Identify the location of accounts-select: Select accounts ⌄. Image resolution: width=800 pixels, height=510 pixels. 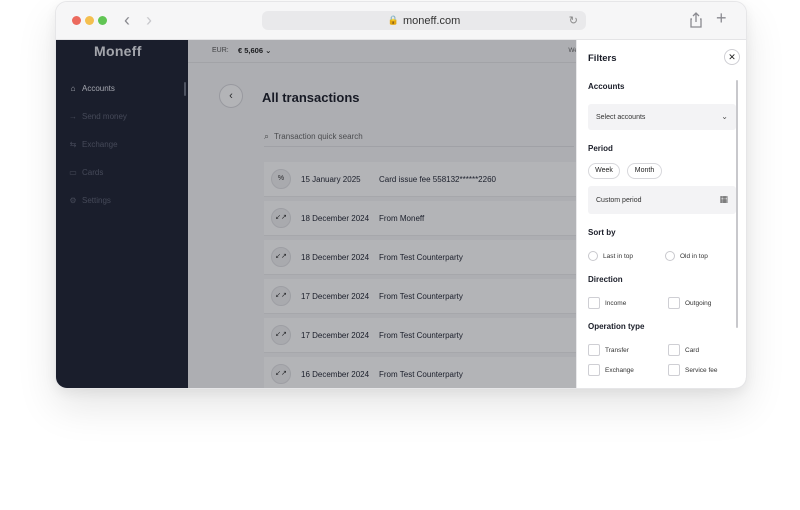
(662, 117).